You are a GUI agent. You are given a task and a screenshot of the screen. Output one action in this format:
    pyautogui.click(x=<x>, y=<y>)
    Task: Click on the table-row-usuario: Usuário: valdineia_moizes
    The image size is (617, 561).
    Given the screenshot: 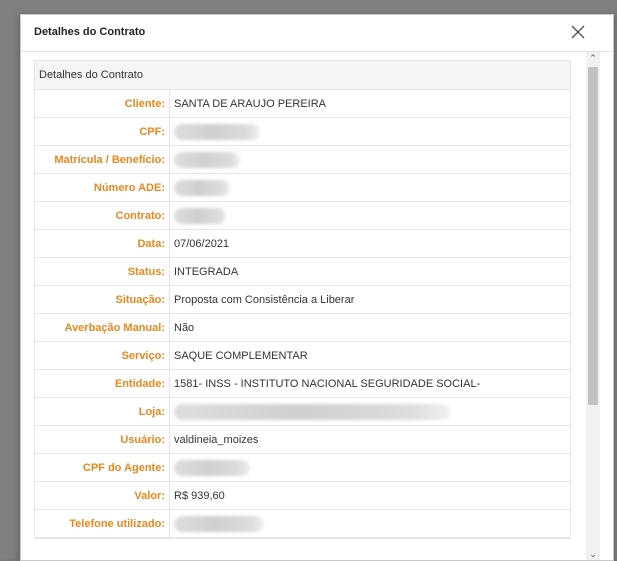 What is the action you would take?
    pyautogui.click(x=302, y=439)
    